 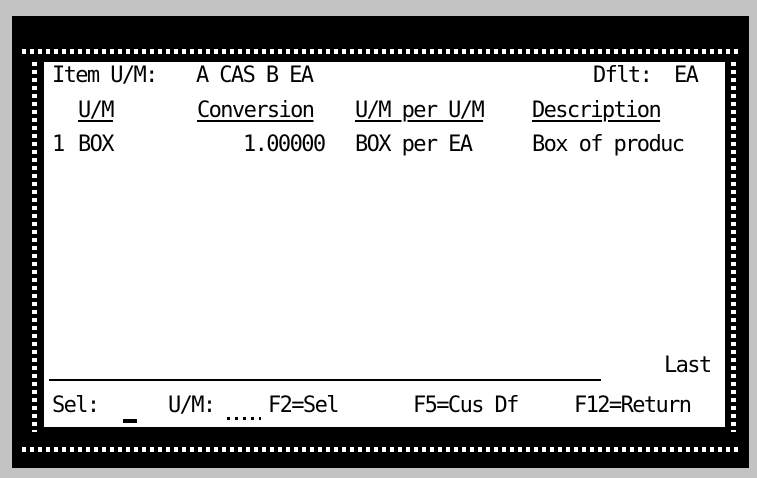 What do you see at coordinates (414, 144) in the screenshot?
I see `row-um-per-um: BOX per EA` at bounding box center [414, 144].